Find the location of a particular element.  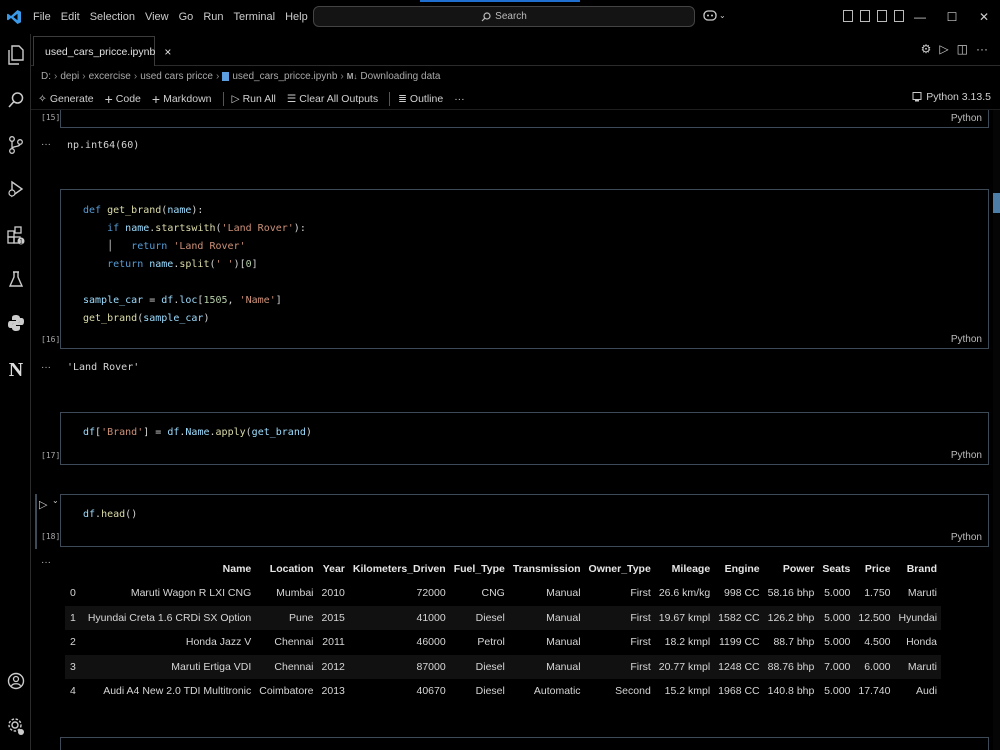

table-cell: Maruti Wagon R LXI CNG is located at coordinates (191, 593).